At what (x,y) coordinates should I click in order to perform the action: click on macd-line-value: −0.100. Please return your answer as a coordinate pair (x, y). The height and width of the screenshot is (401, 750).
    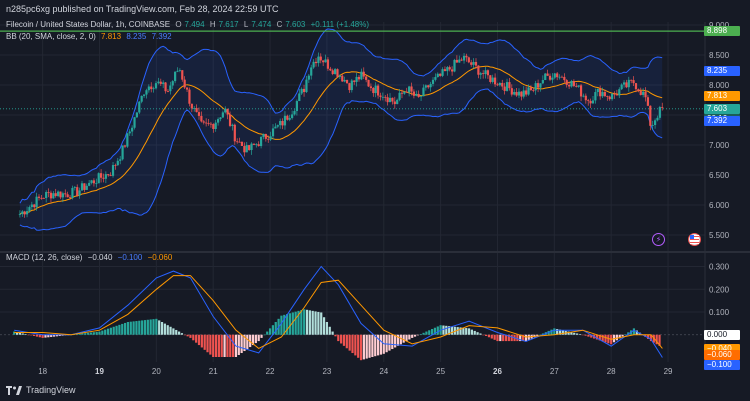
    Looking at the image, I should click on (130, 257).